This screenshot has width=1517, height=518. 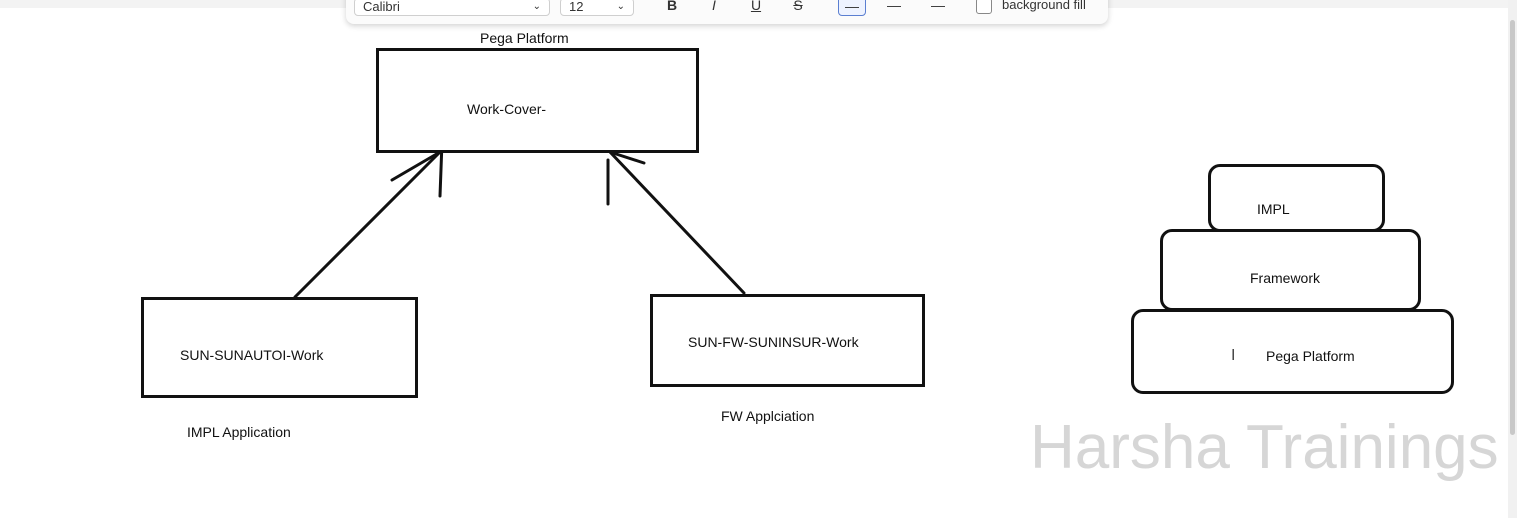 I want to click on stack-layer-pega-platform: Pega Platform, so click(x=1292, y=351).